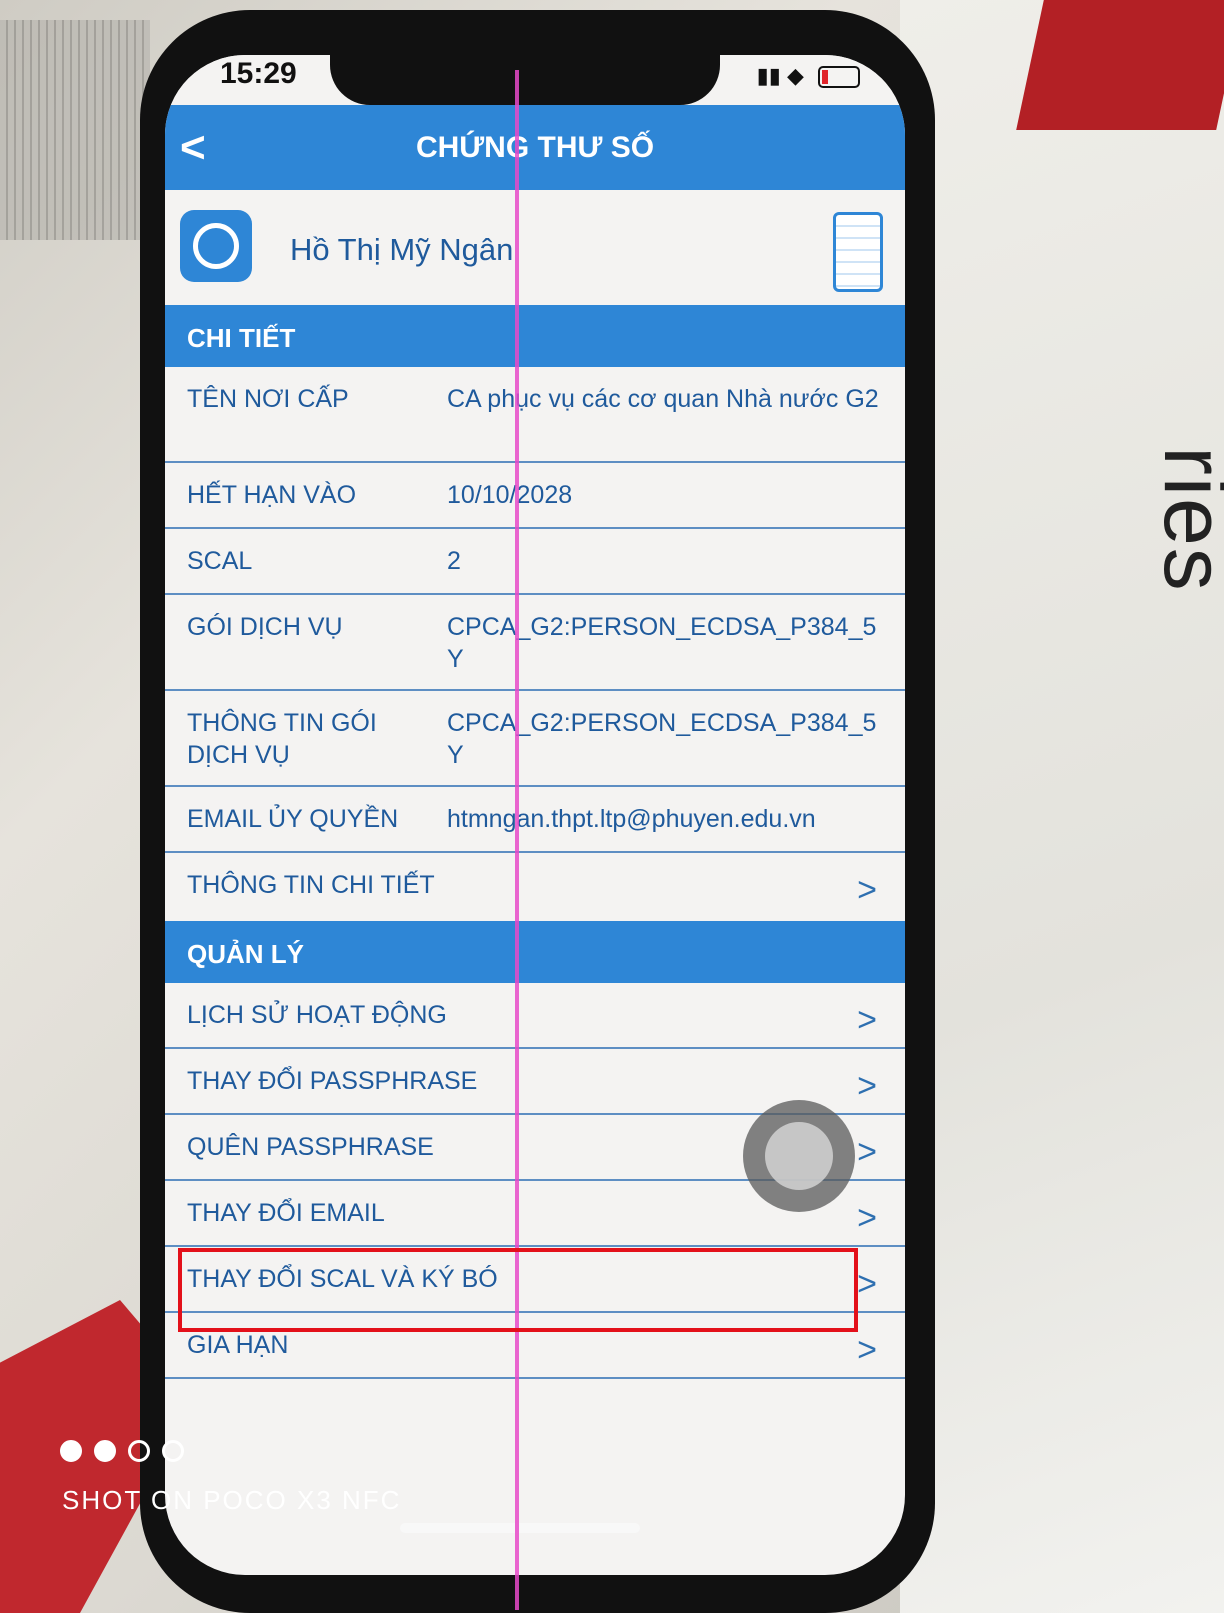 This screenshot has width=1224, height=1613. I want to click on detail-row-expiry: HẾT HẠN VÀO 10/10/2028, so click(535, 496).